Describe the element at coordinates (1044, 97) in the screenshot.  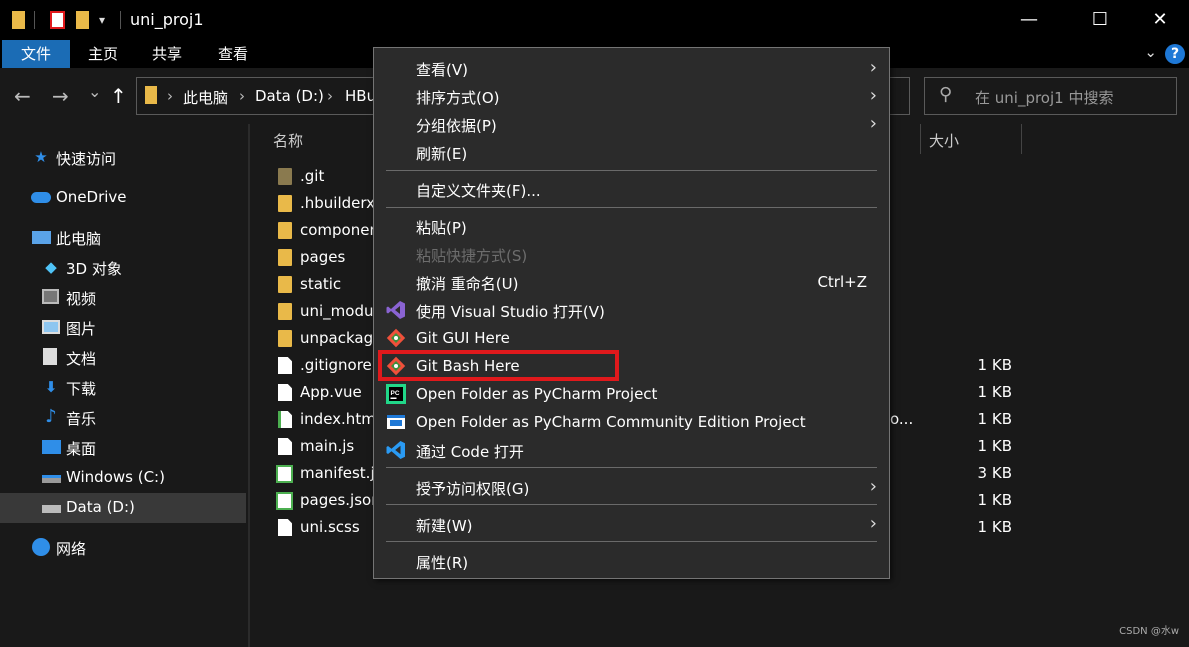
I see `search-input: 在 uni_proj1 中搜索` at that location.